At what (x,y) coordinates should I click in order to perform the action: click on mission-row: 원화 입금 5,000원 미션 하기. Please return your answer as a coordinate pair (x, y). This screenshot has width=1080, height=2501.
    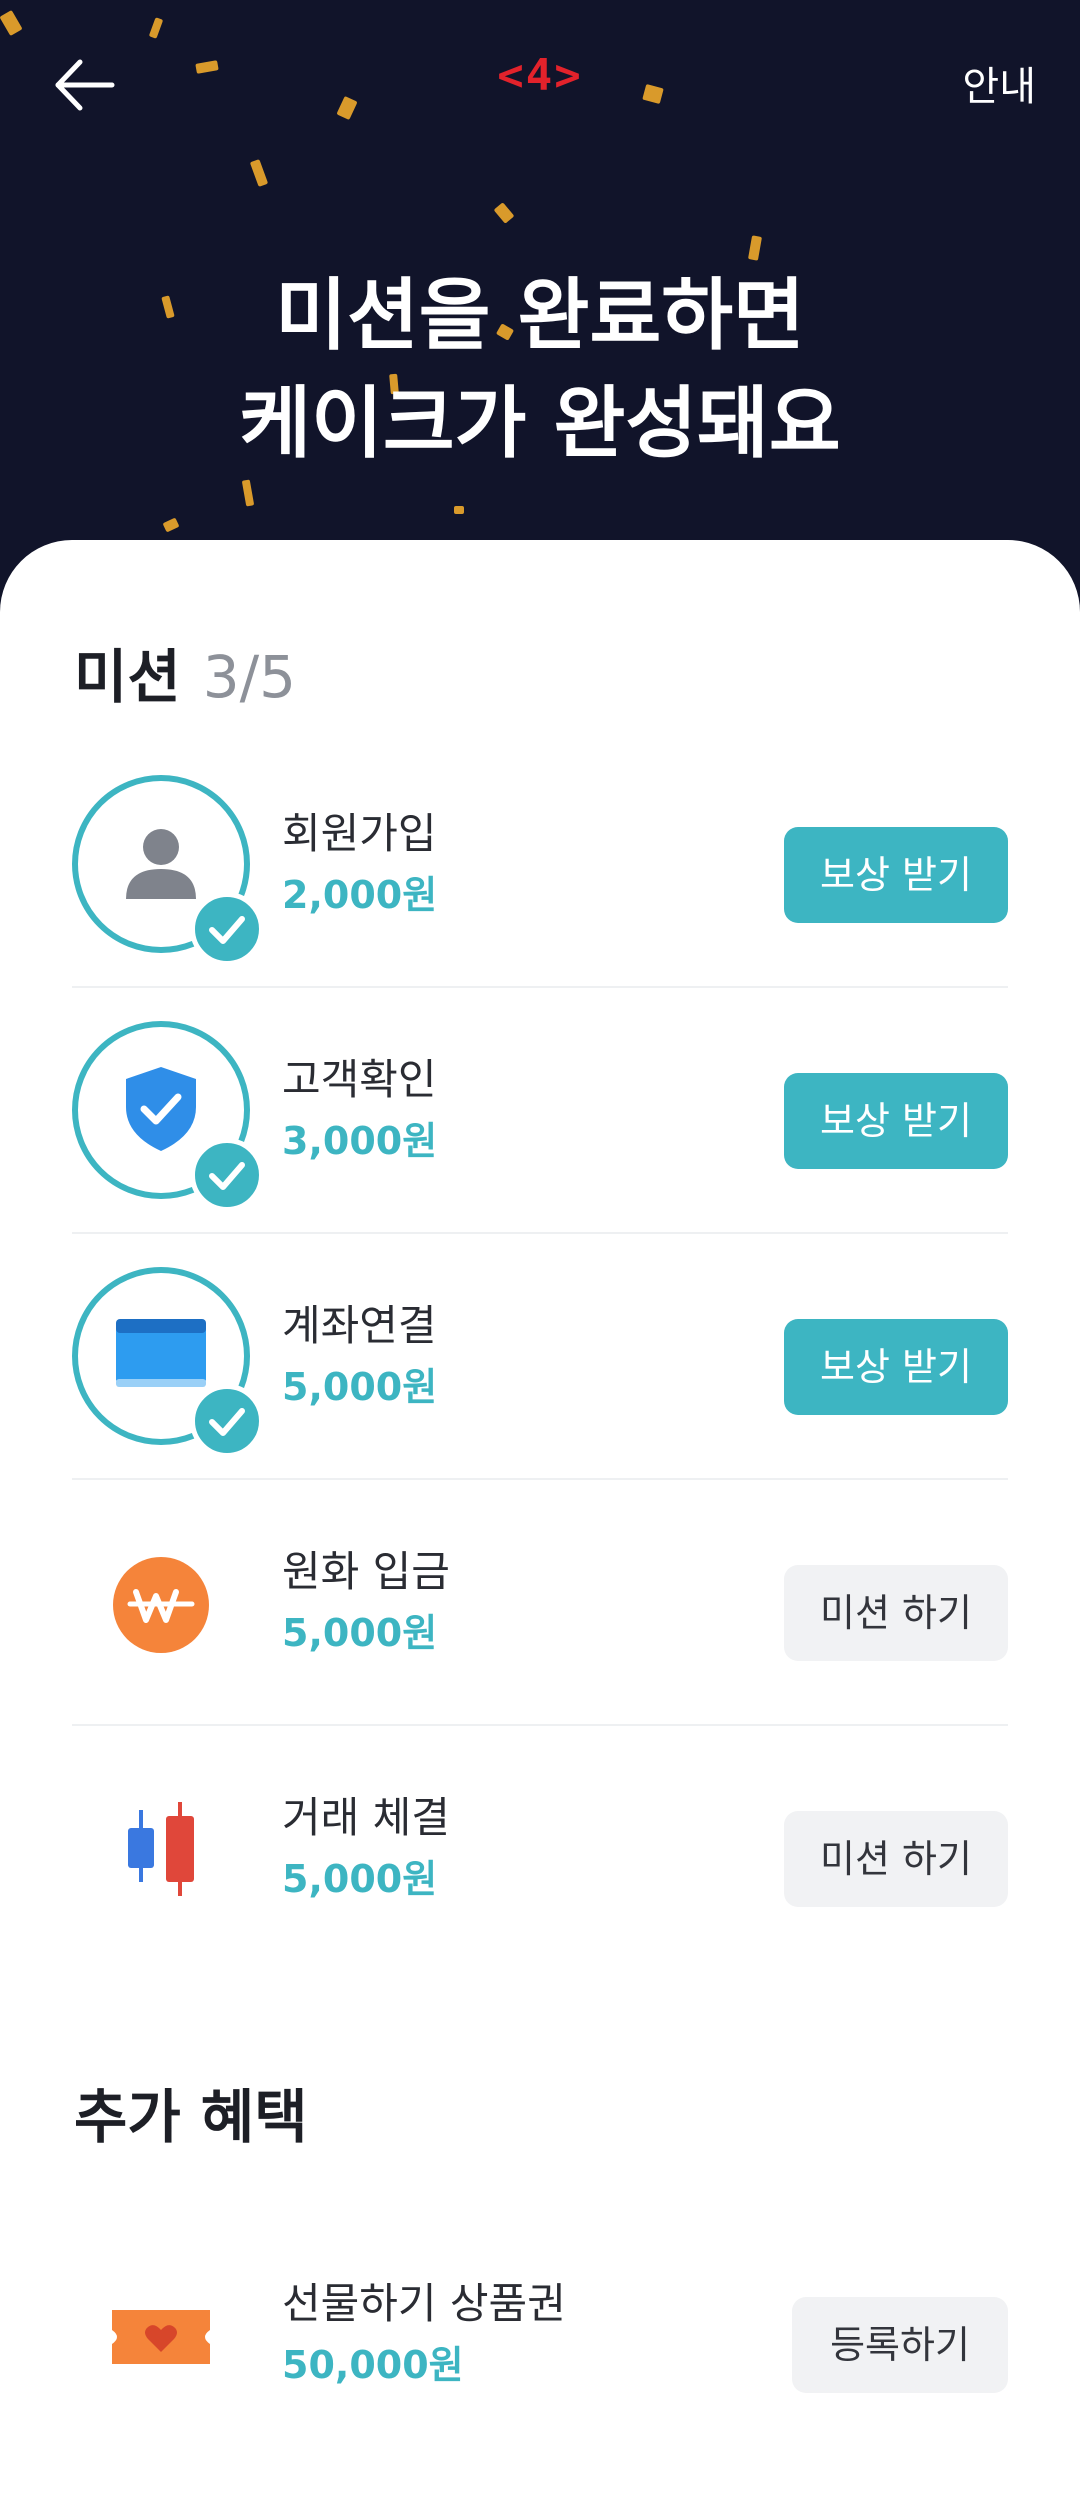
    Looking at the image, I should click on (540, 1603).